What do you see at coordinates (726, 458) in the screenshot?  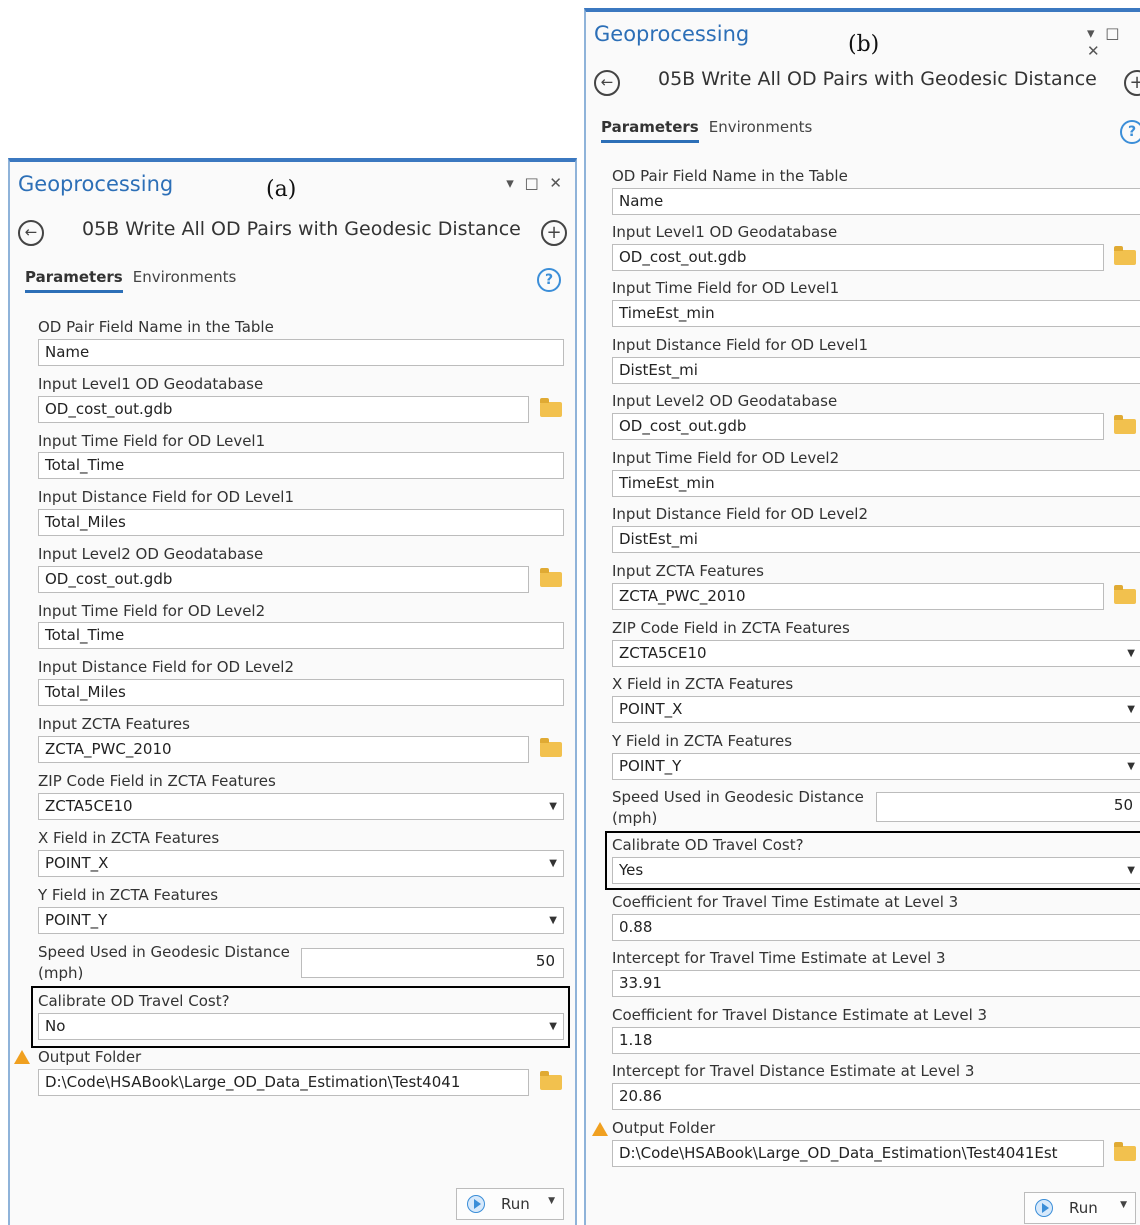 I see `param-label: Input Time Field for OD Level2` at bounding box center [726, 458].